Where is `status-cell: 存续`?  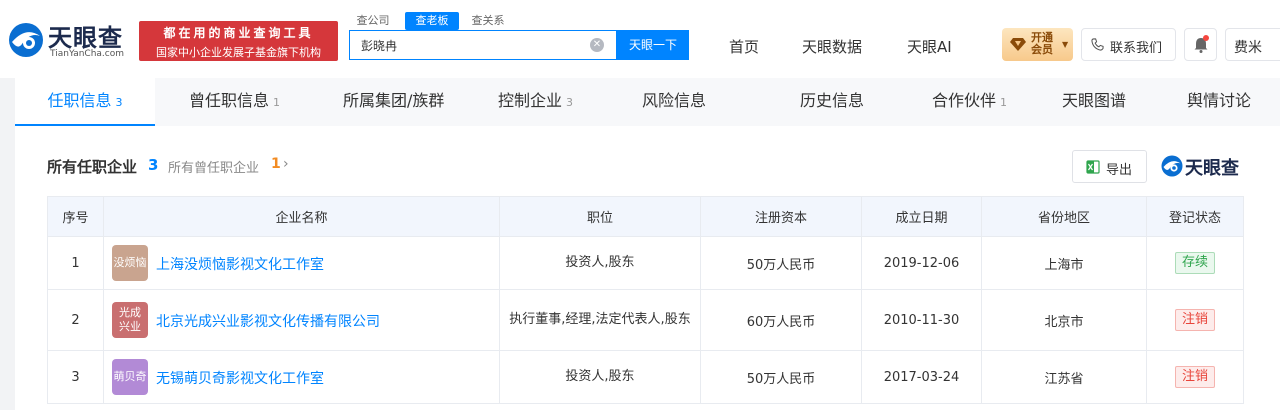
status-cell: 存续 is located at coordinates (1195, 263).